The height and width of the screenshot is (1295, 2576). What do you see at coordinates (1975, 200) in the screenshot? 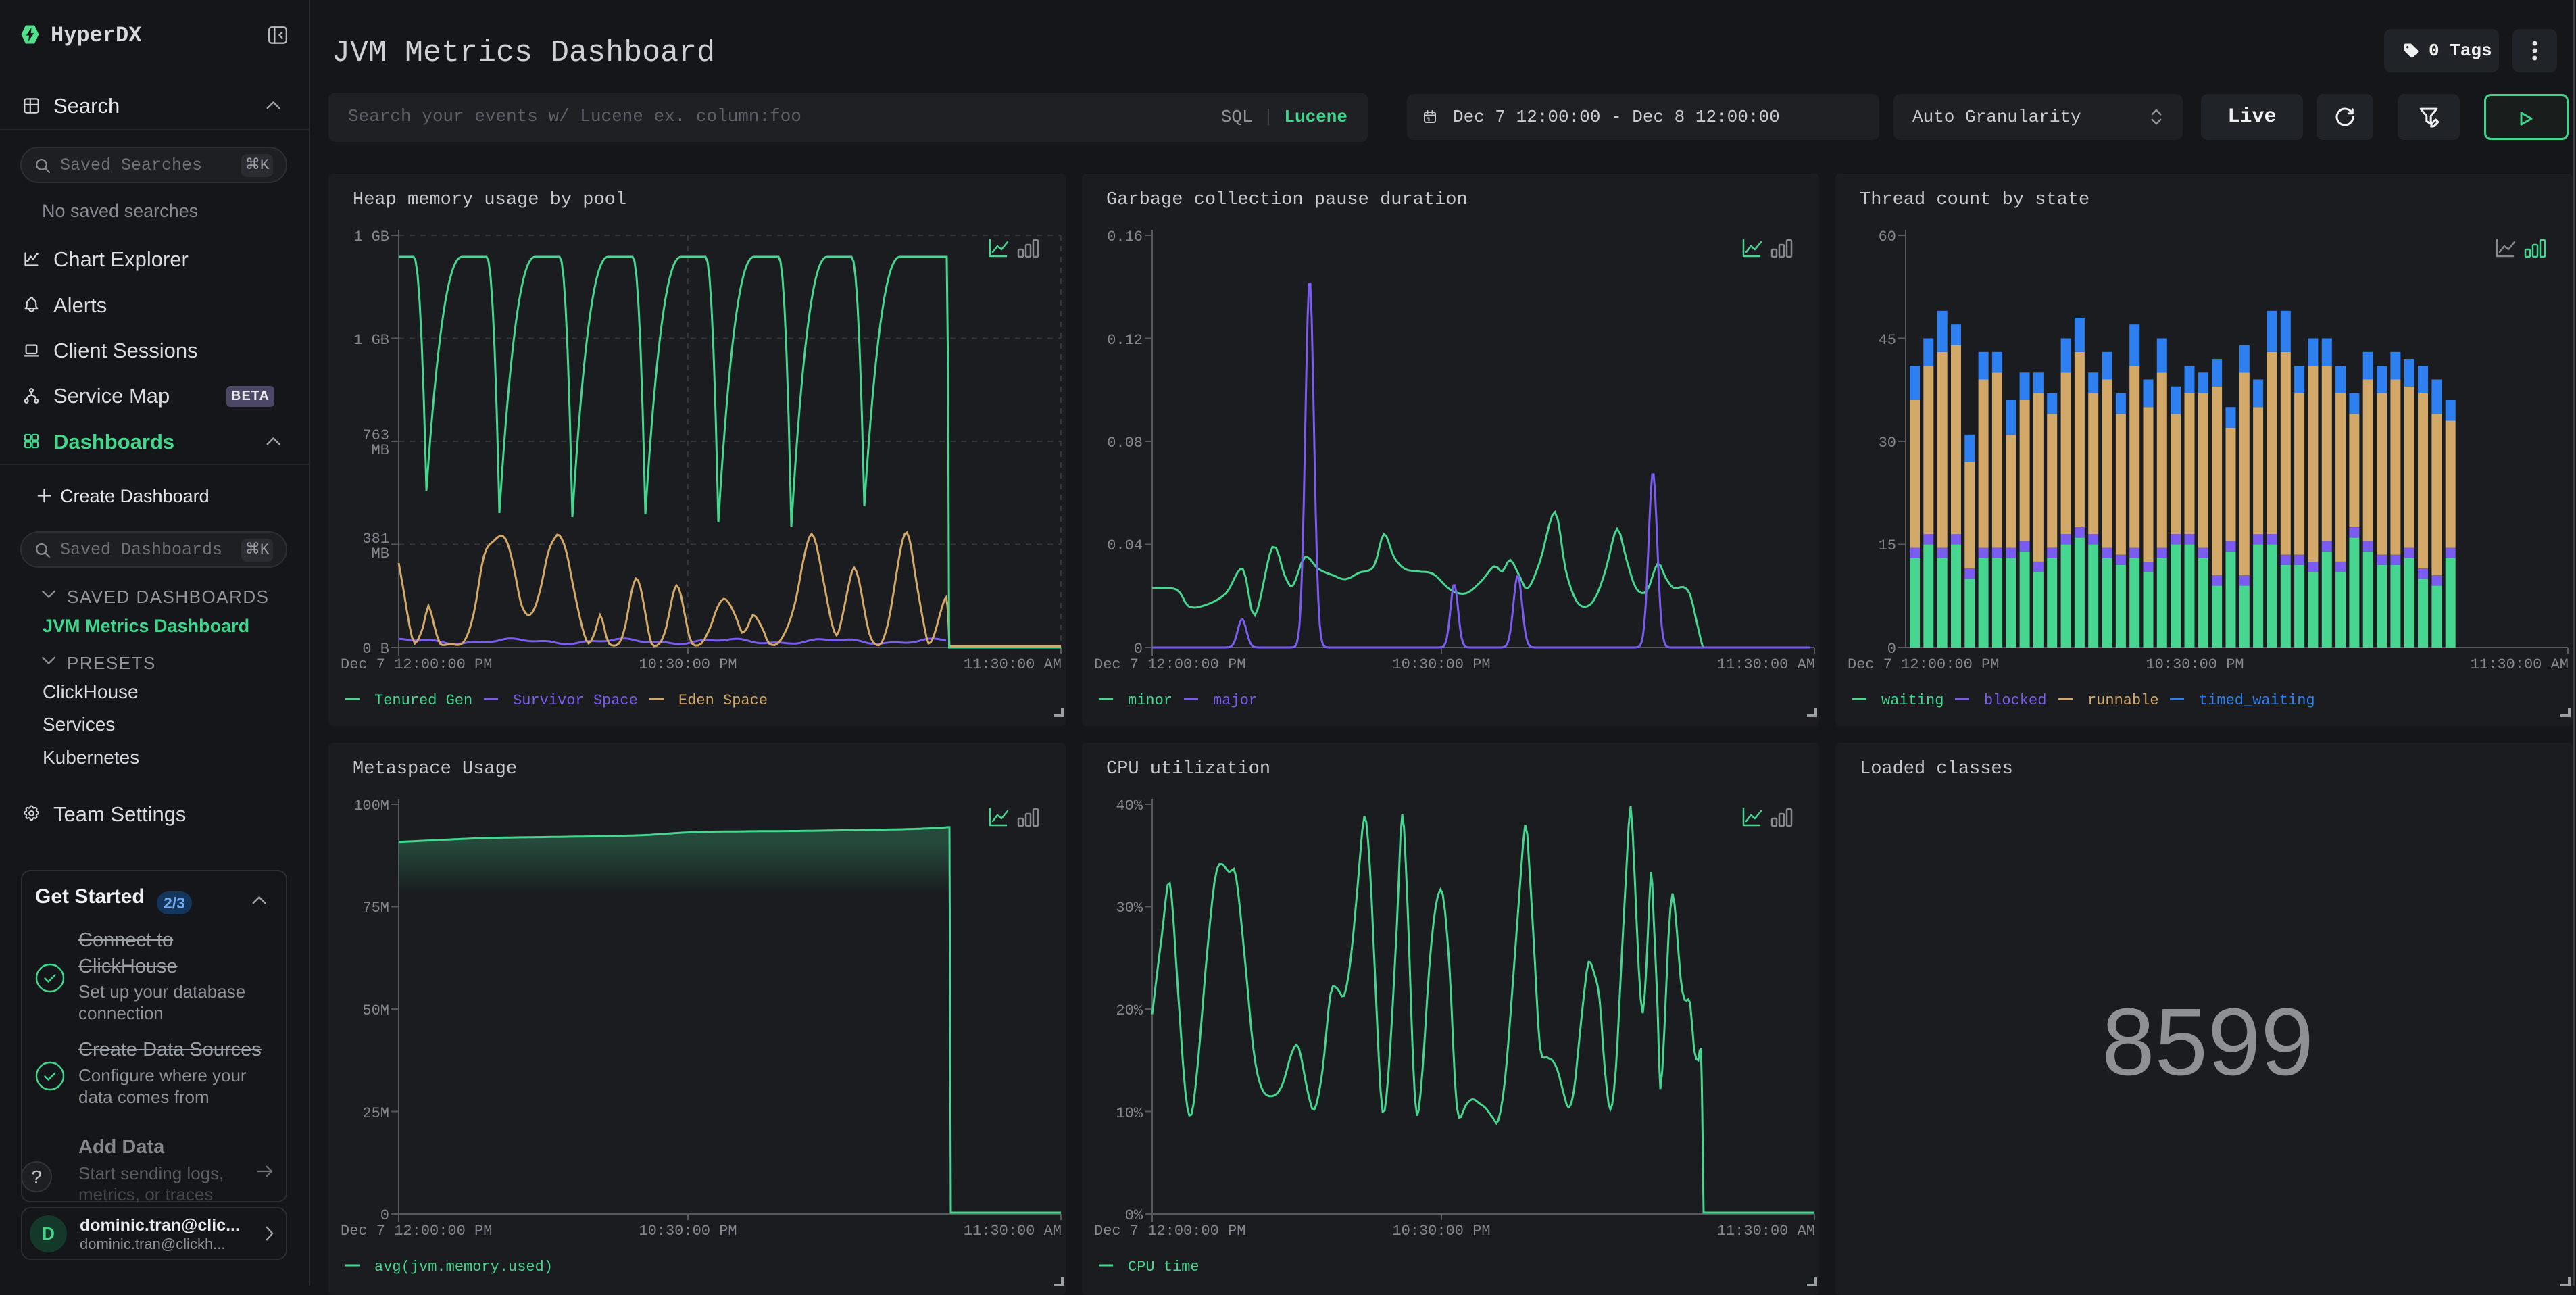
I see `svg-text: Thread count by state` at bounding box center [1975, 200].